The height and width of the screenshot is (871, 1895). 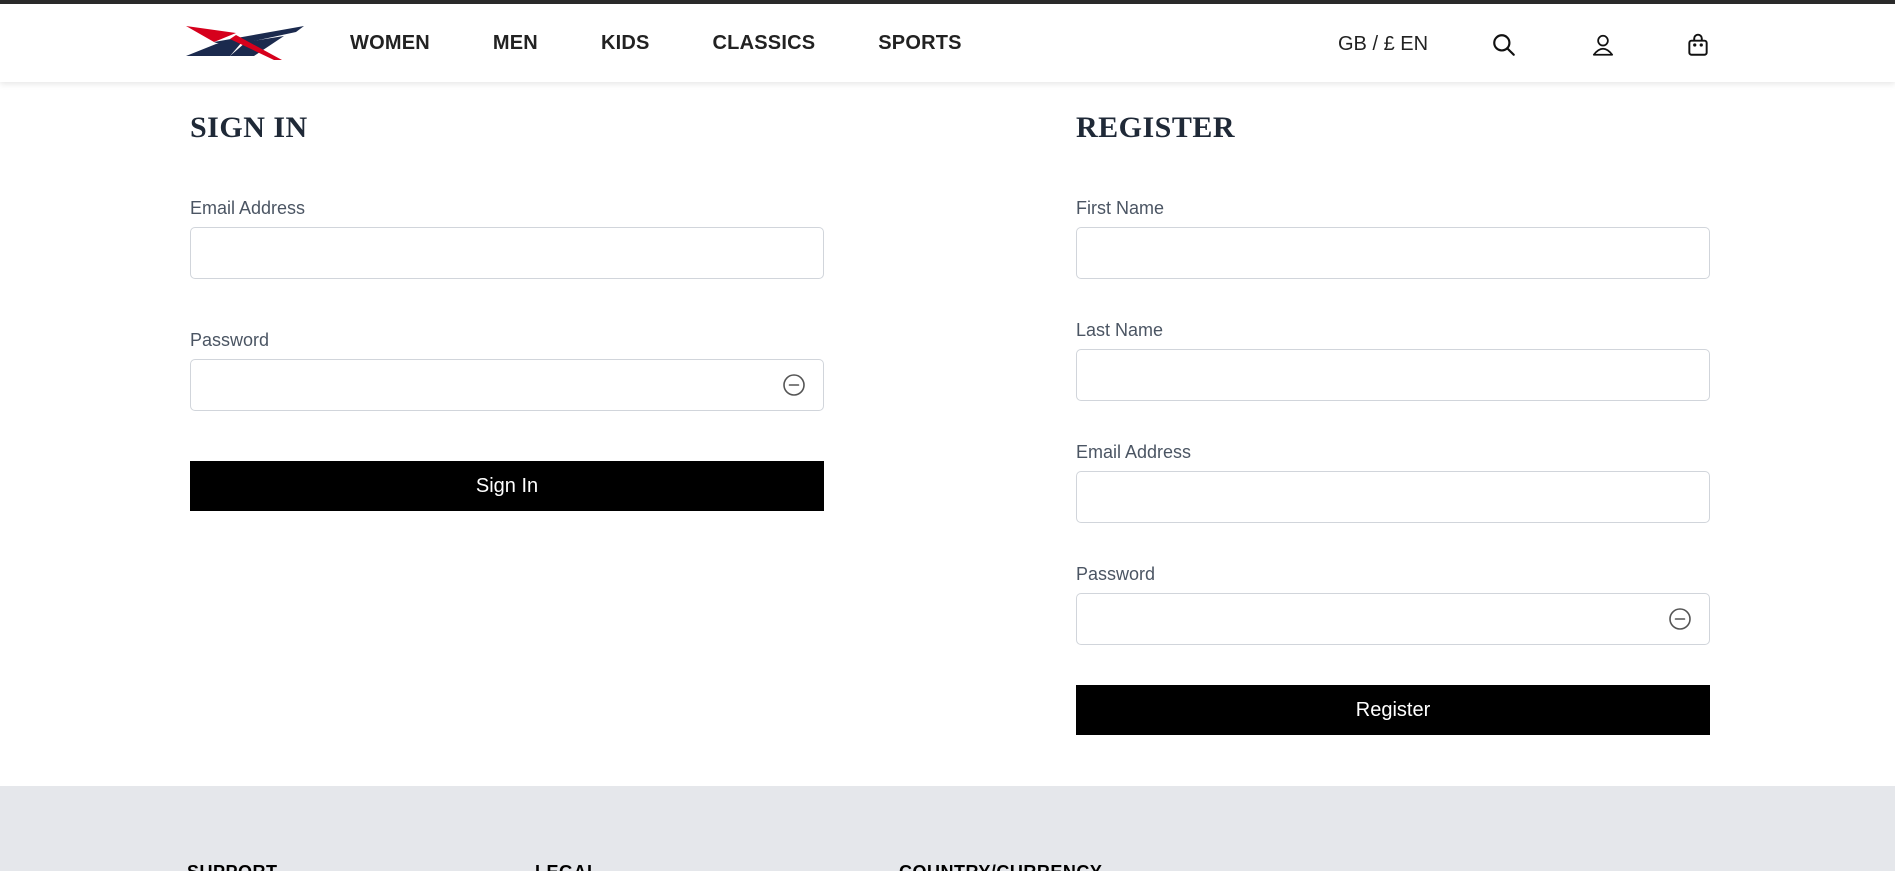 What do you see at coordinates (230, 340) in the screenshot?
I see `sign-in-password-label: Password` at bounding box center [230, 340].